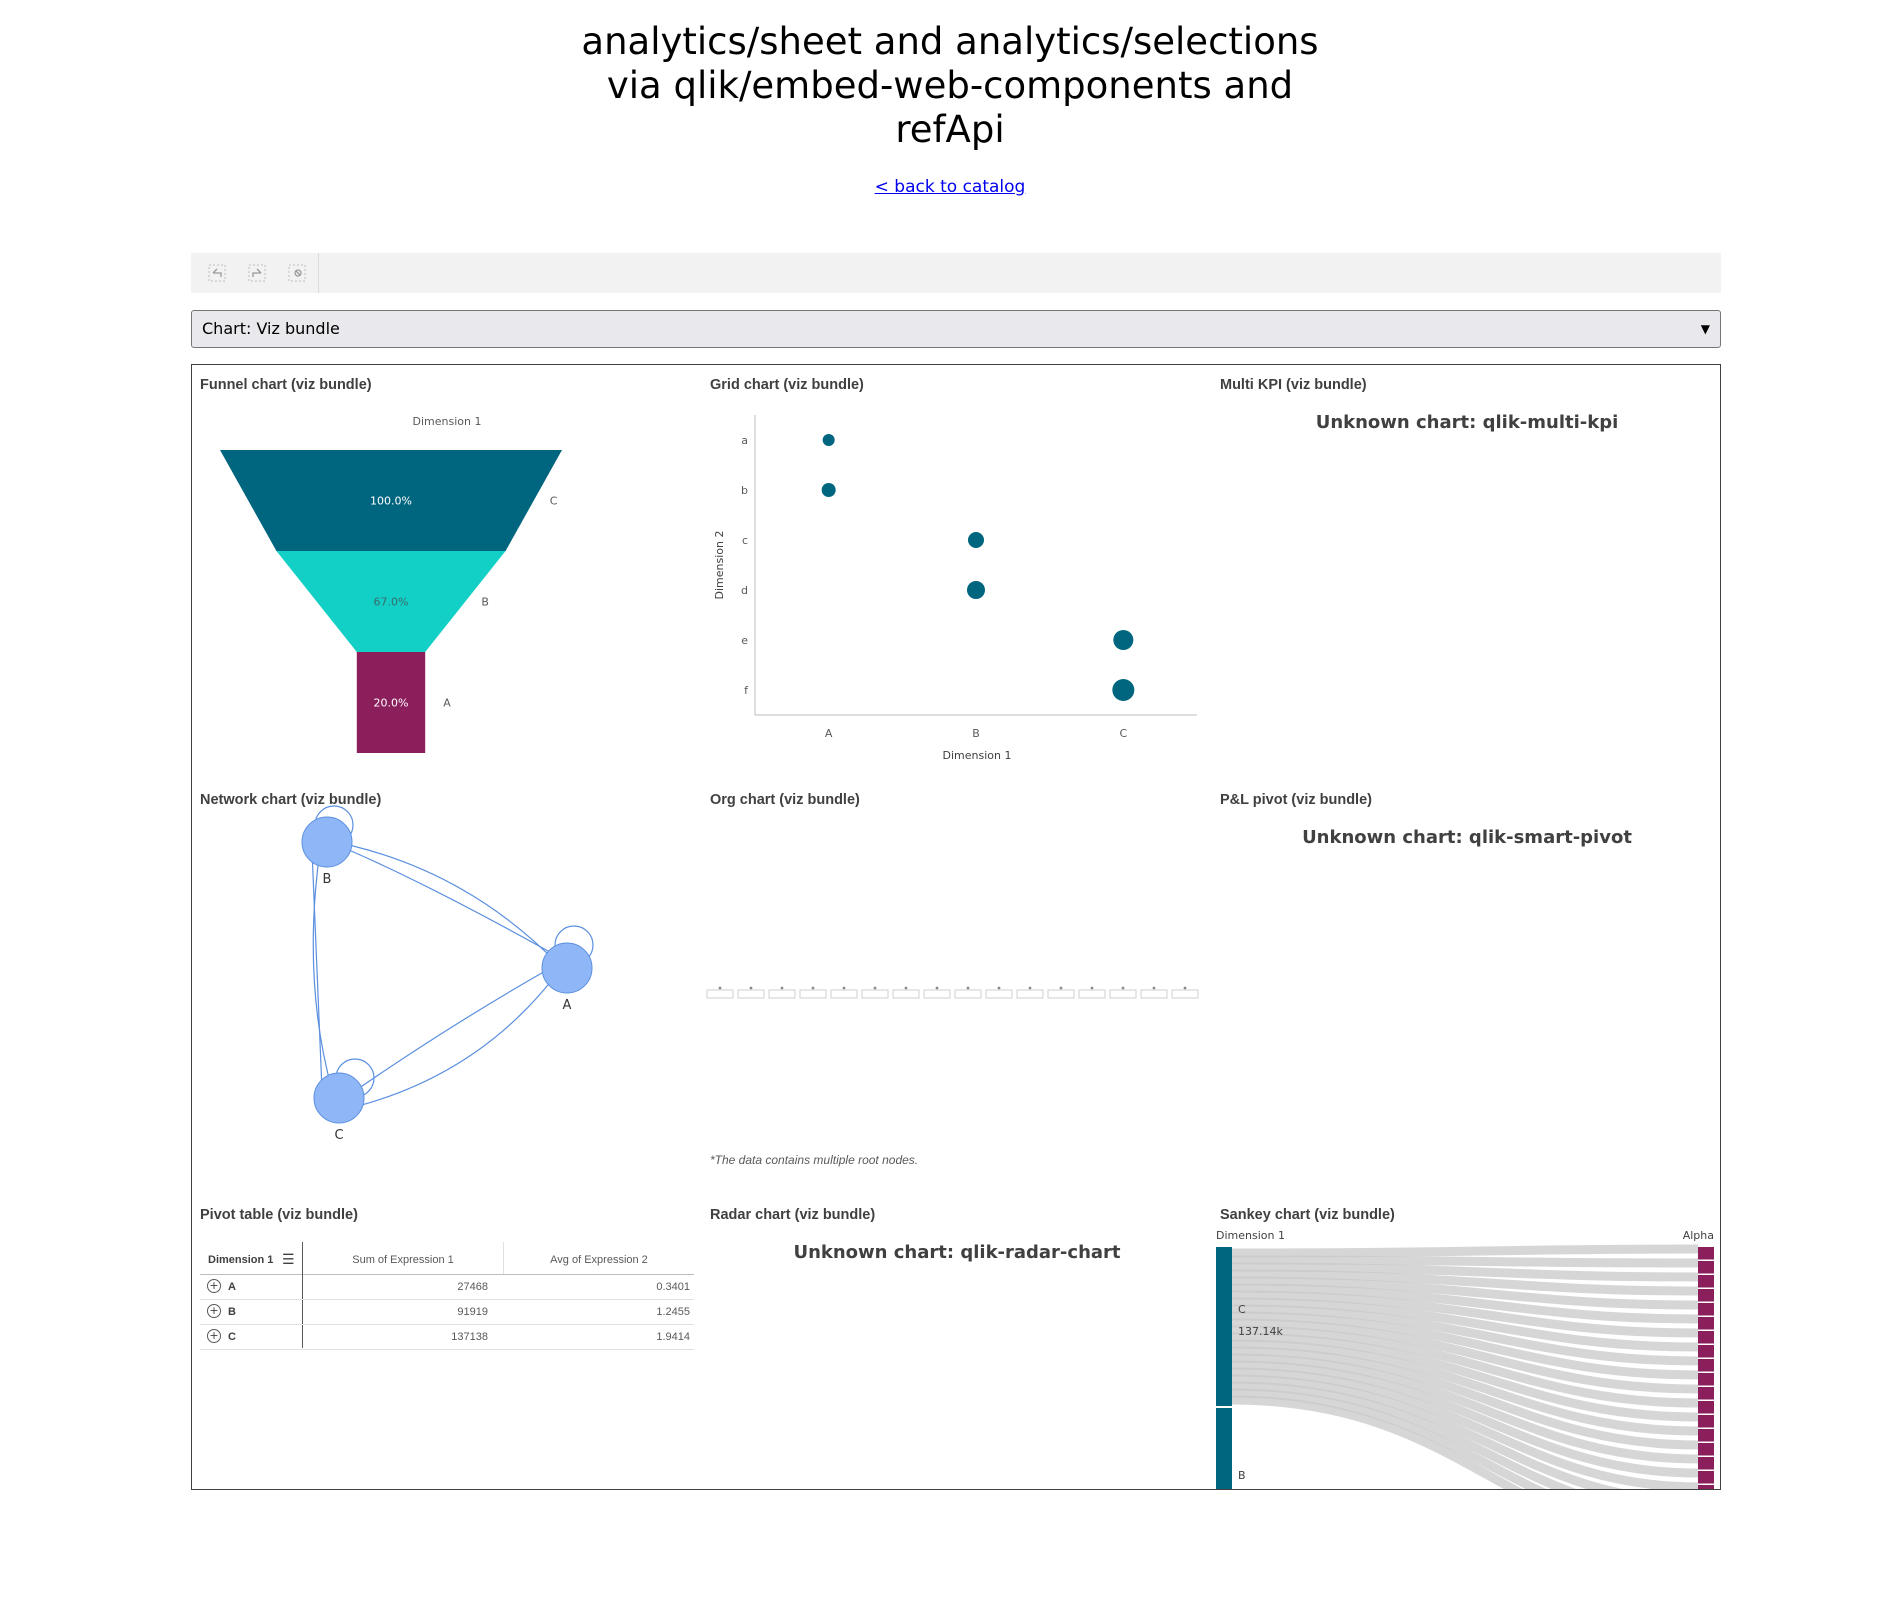 This screenshot has width=1900, height=1600. Describe the element at coordinates (1224, 1449) in the screenshot. I see `sankey-node-b` at that location.